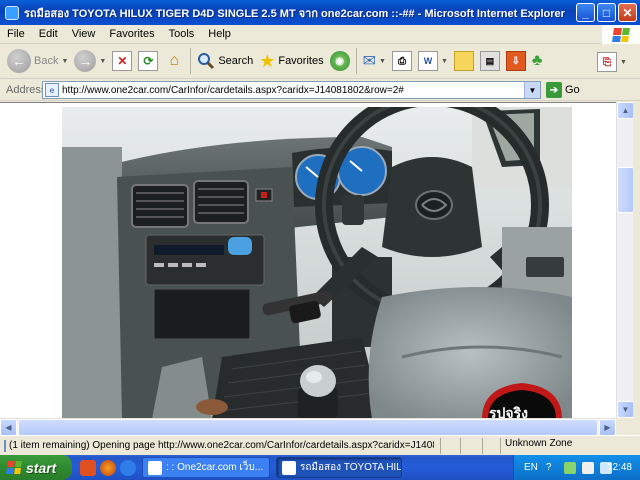 The width and height of the screenshot is (640, 480). What do you see at coordinates (301, 61) in the screenshot?
I see `favorites-label: Favorites` at bounding box center [301, 61].